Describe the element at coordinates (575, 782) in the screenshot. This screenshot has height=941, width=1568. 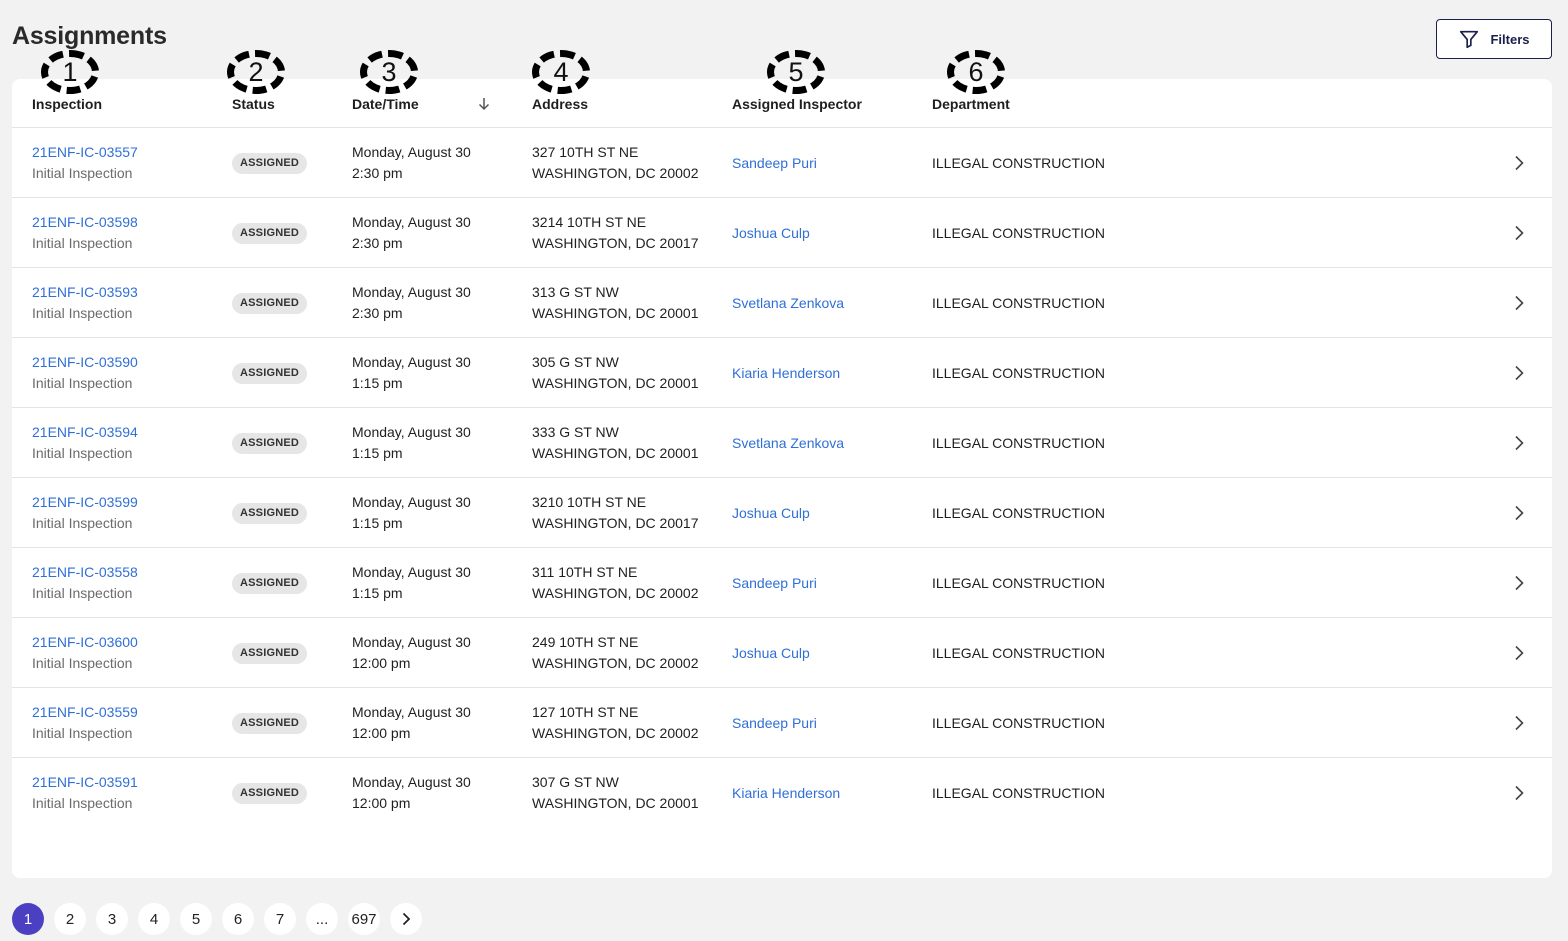
I see `address-street: 307 G ST NW` at that location.